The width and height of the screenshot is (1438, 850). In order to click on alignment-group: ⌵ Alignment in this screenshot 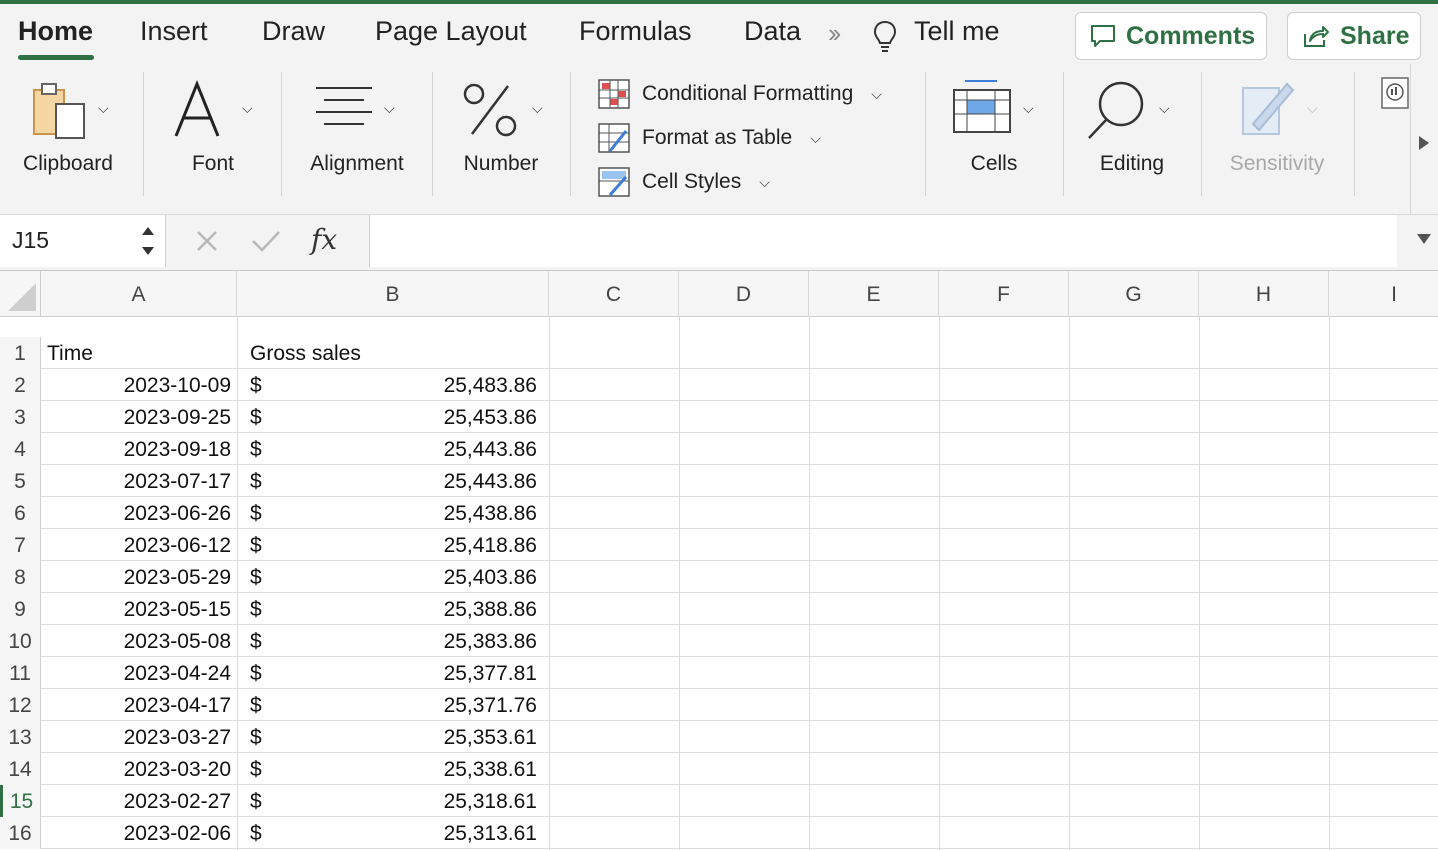, I will do `click(357, 139)`.